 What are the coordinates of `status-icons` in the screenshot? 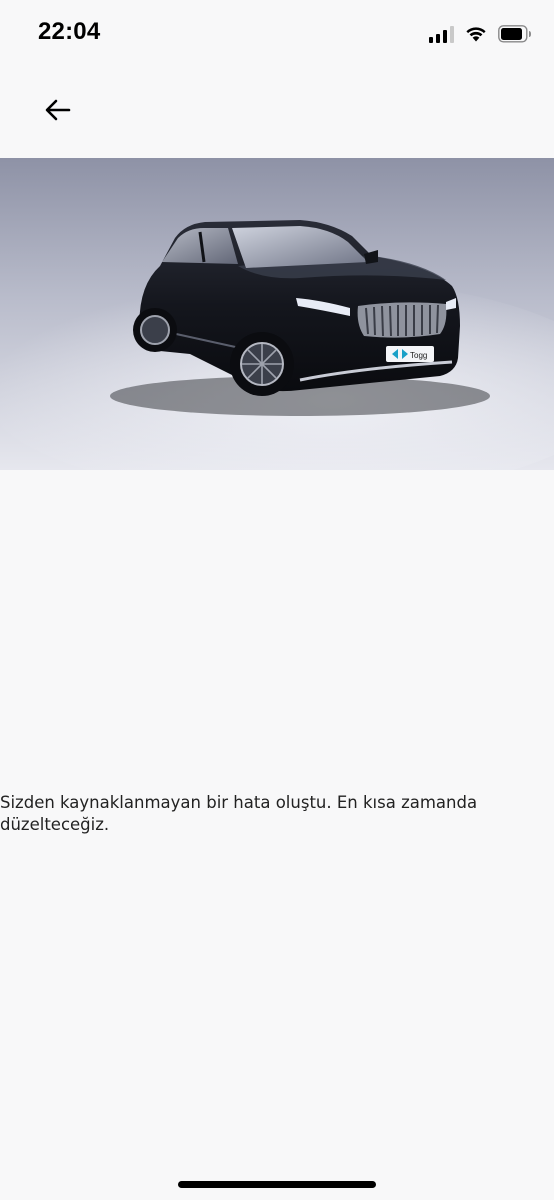 It's located at (480, 34).